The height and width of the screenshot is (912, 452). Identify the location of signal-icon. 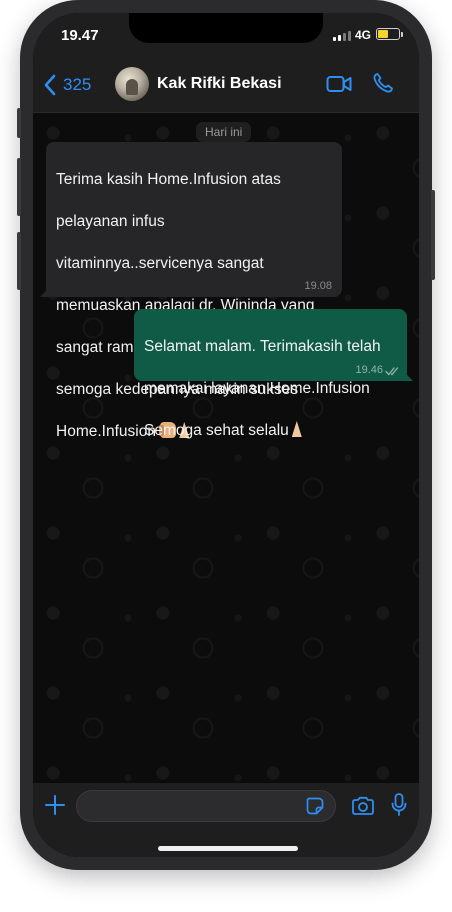
(343, 36).